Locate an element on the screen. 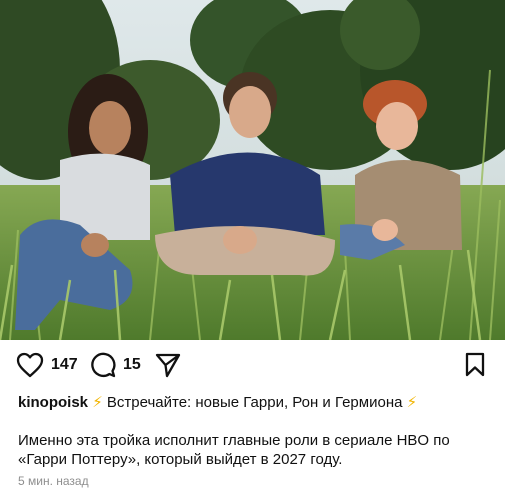 Image resolution: width=505 pixels, height=500 pixels. paper-plane-icon is located at coordinates (168, 365).